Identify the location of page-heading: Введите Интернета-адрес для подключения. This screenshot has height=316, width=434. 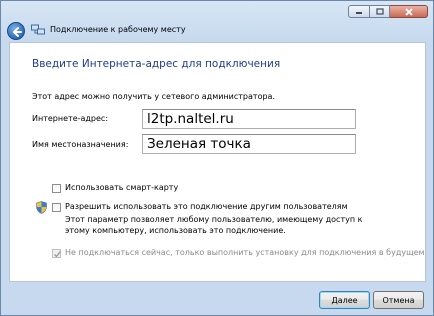
(156, 64).